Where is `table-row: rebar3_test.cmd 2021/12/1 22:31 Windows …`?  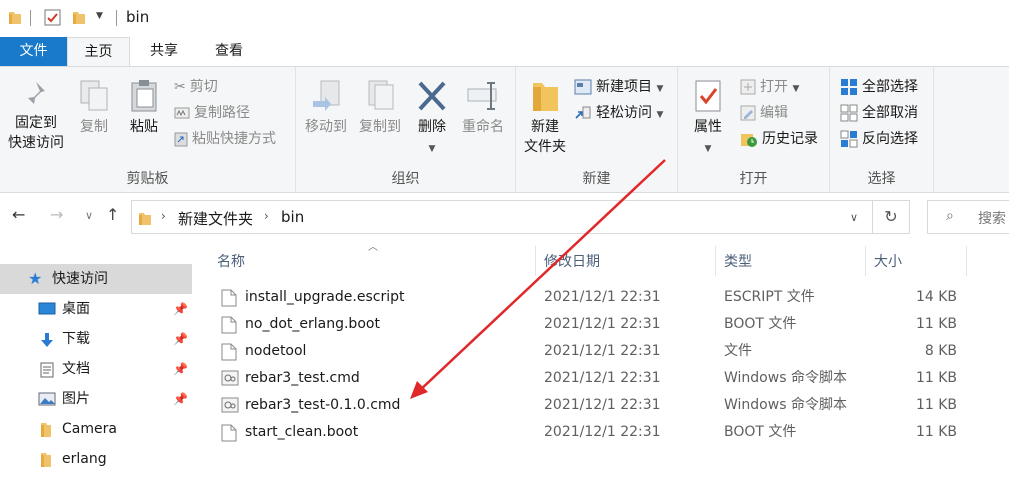
table-row: rebar3_test.cmd 2021/12/1 22:31 Windows … is located at coordinates (602, 378).